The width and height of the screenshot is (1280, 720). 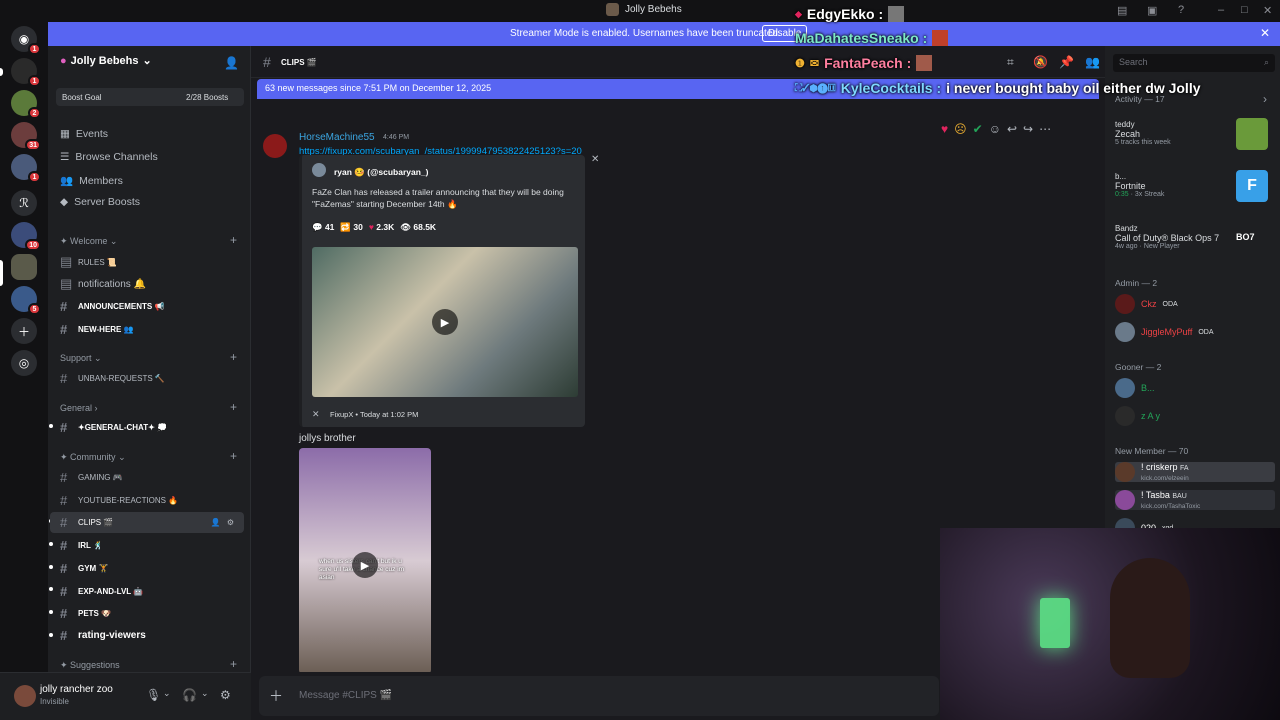 I want to click on embed-video-thumbnail: ▶, so click(x=445, y=322).